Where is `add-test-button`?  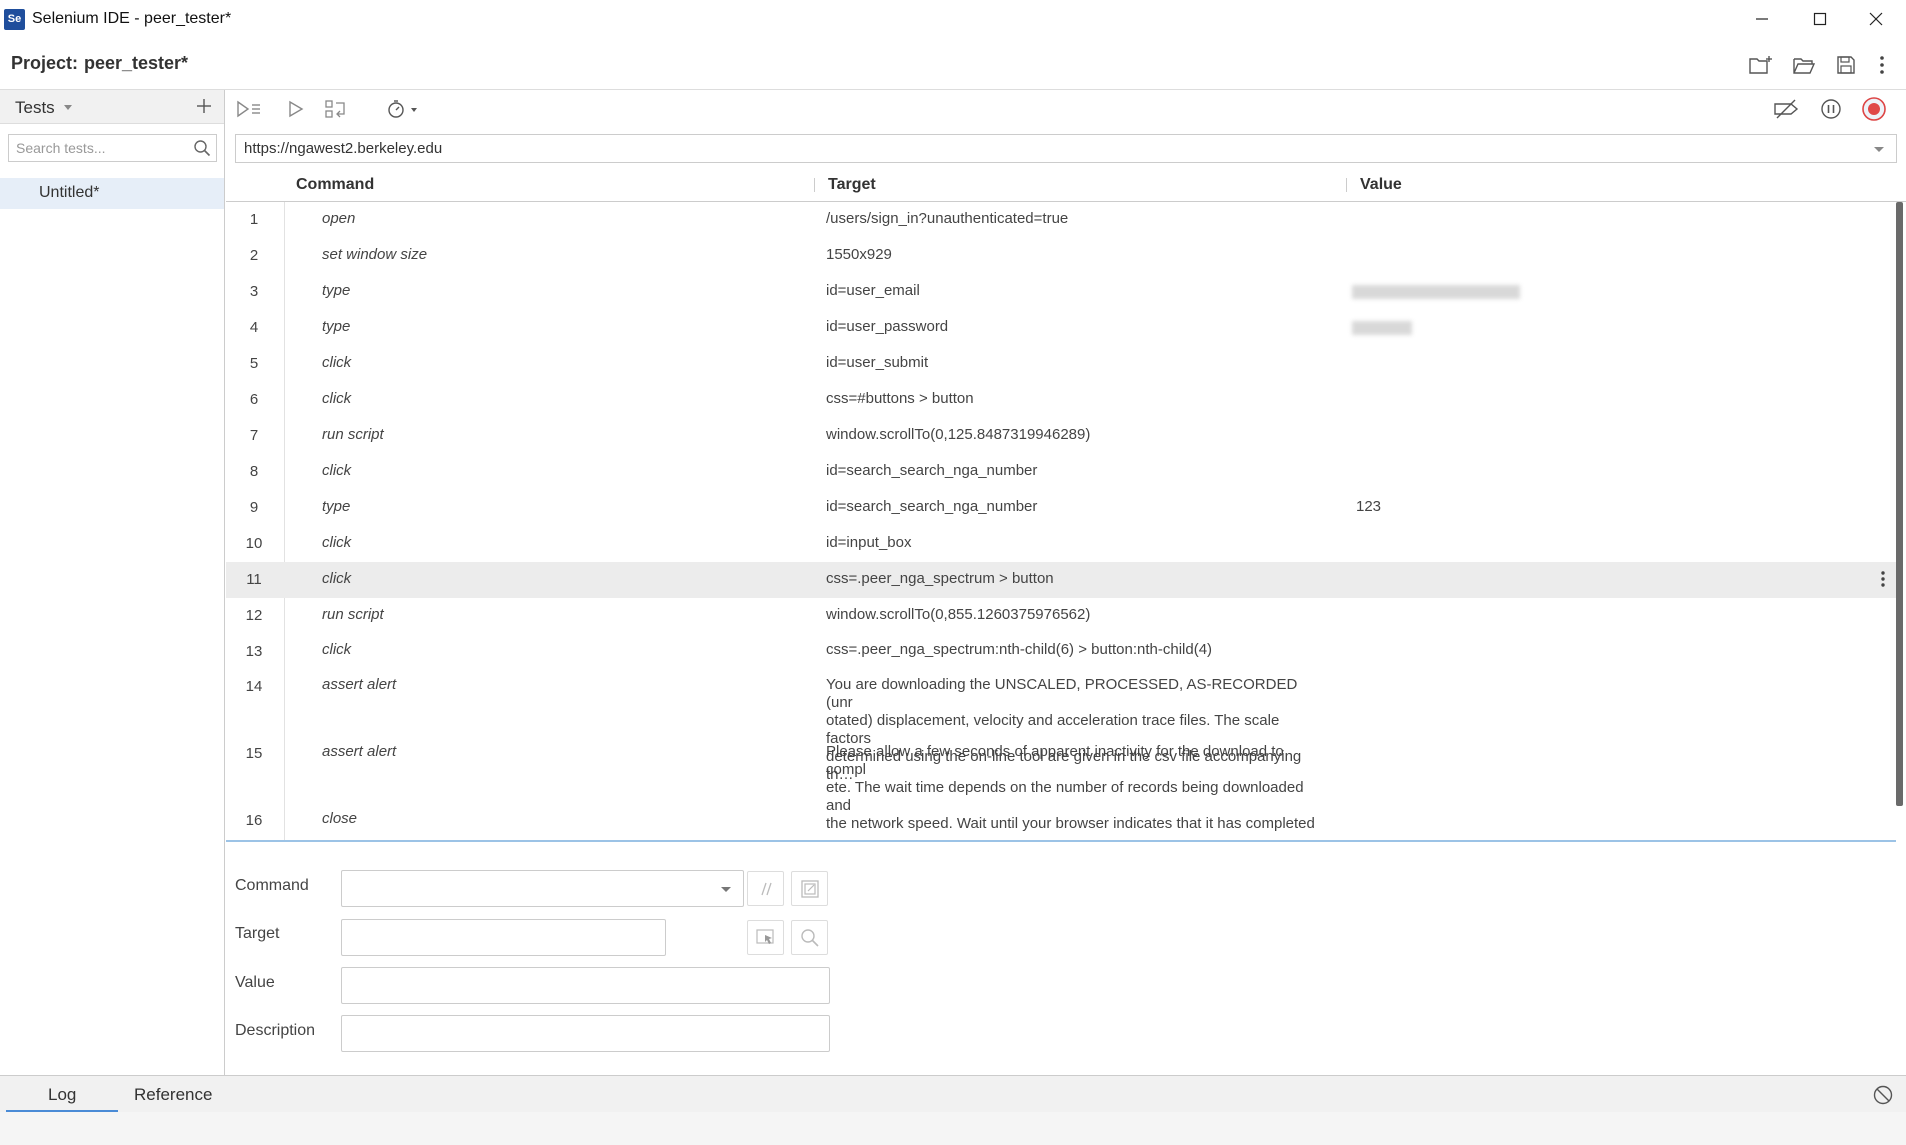 add-test-button is located at coordinates (204, 106).